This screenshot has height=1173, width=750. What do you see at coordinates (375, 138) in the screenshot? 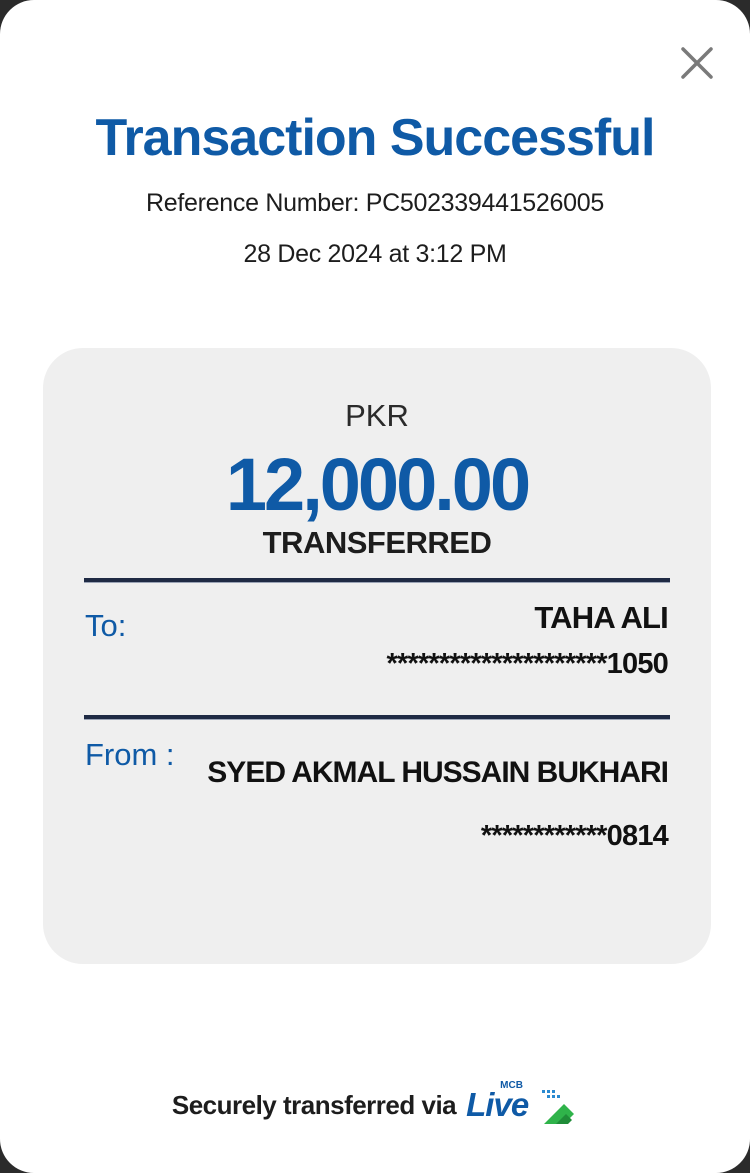
I see `page-title: Transaction Successful` at bounding box center [375, 138].